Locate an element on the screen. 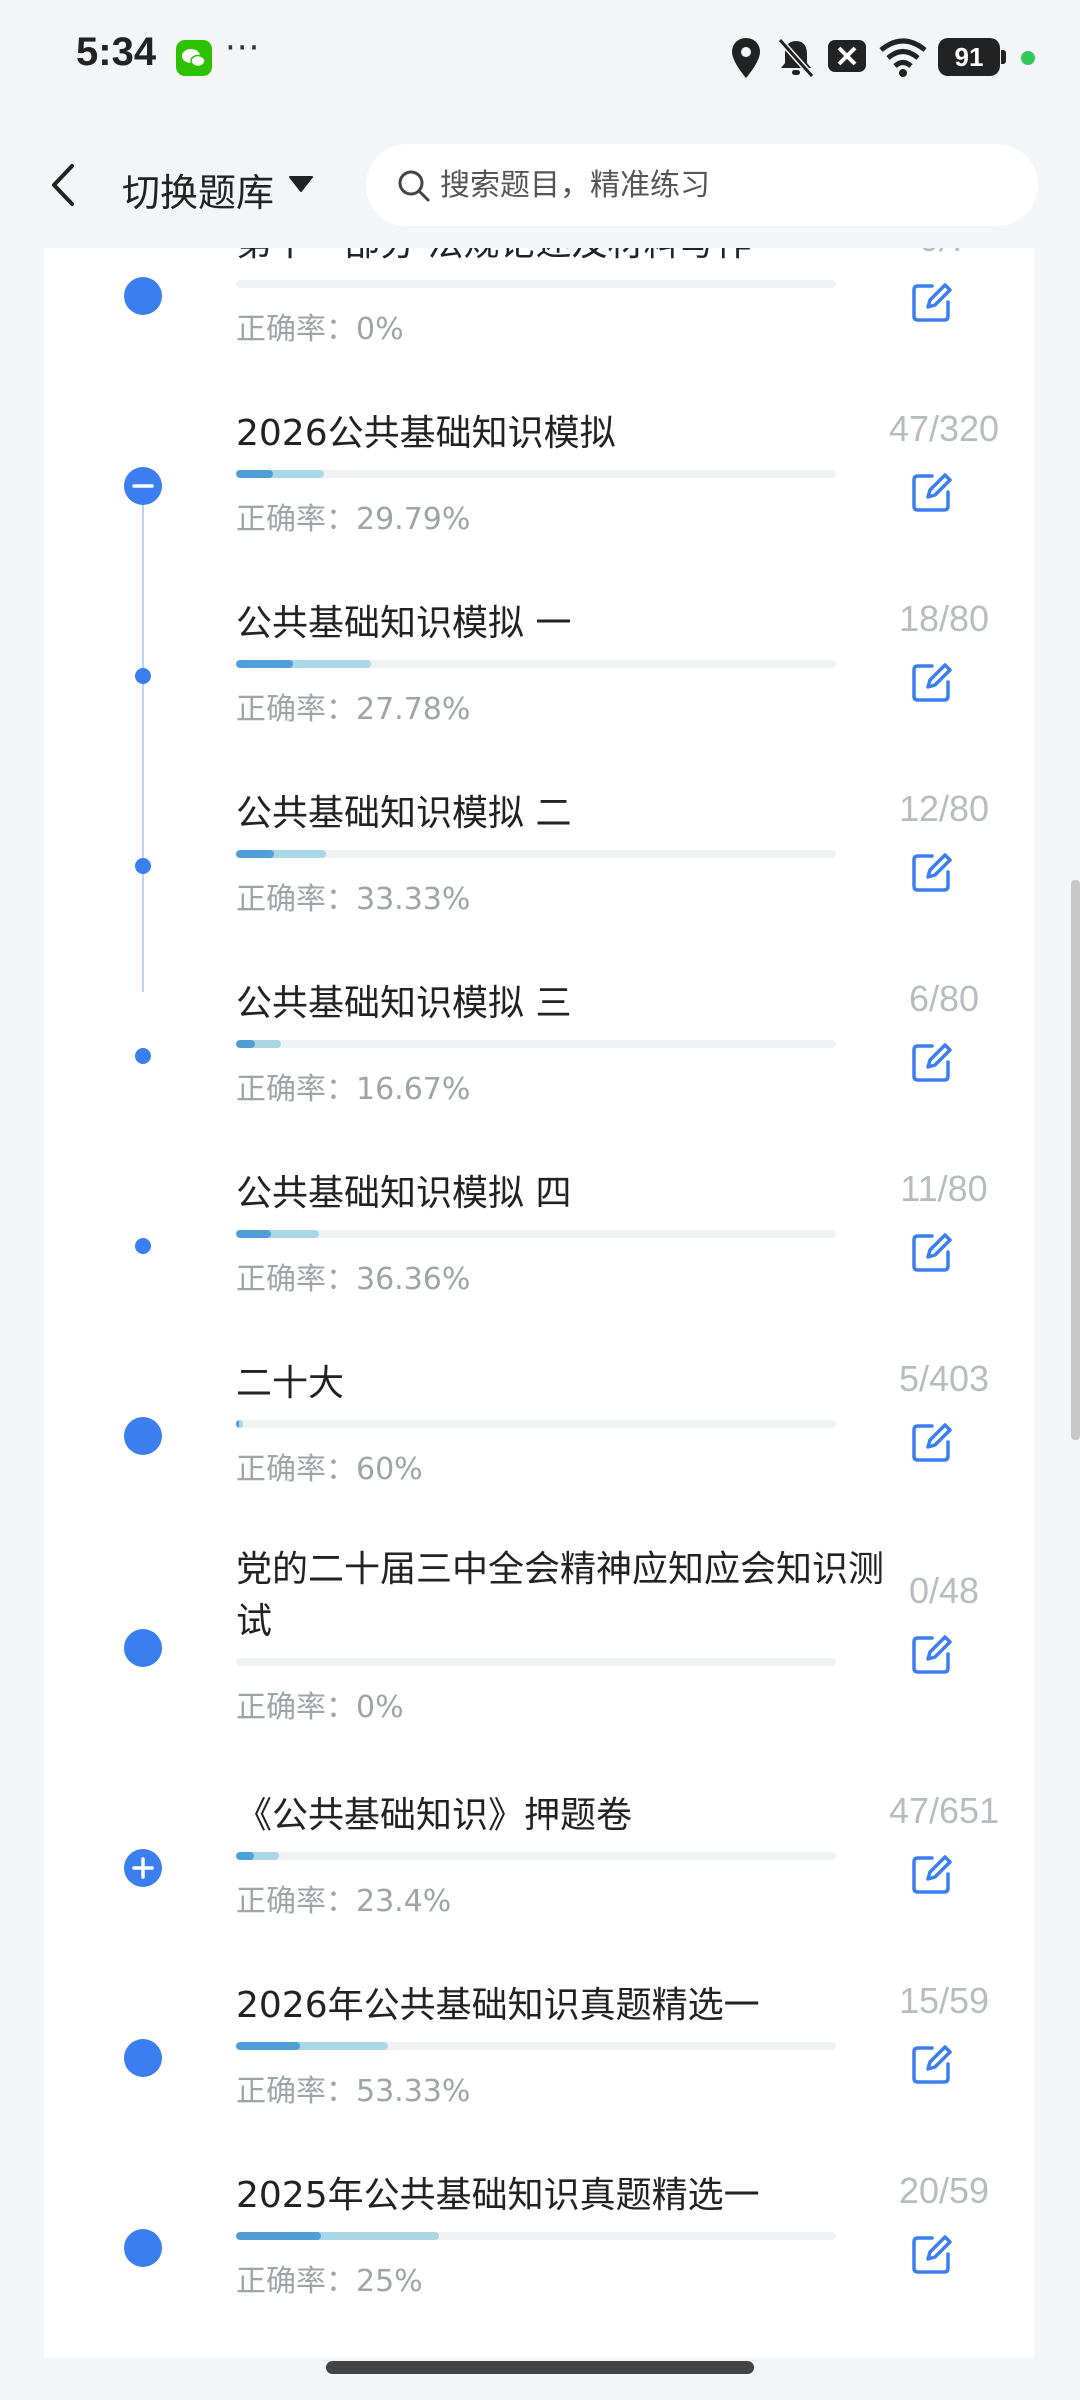  more-notifications-icon: ··· is located at coordinates (243, 48).